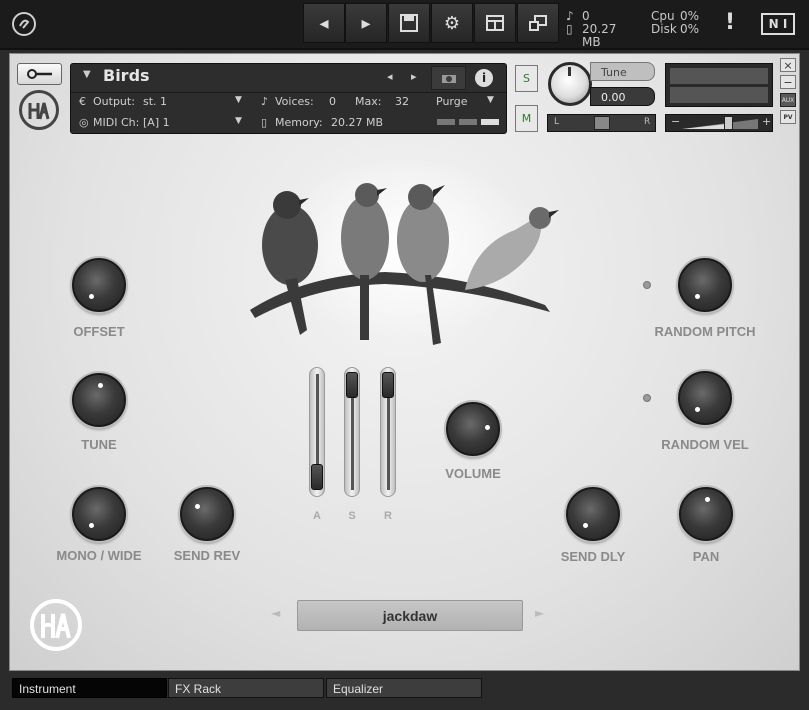 The width and height of the screenshot is (809, 710). What do you see at coordinates (238, 100) in the screenshot?
I see `output-dropdown-icon: ▼` at bounding box center [238, 100].